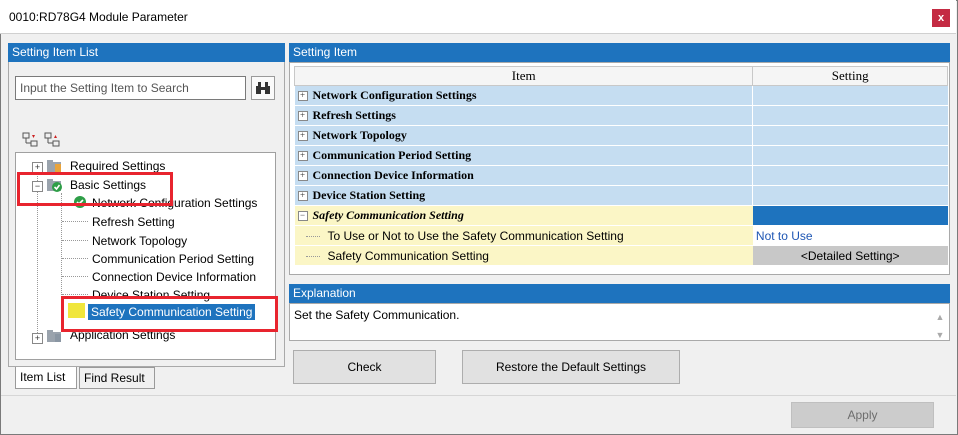 Image resolution: width=958 pixels, height=435 pixels. I want to click on search-input: Input the Setting Item to Search, so click(130, 88).